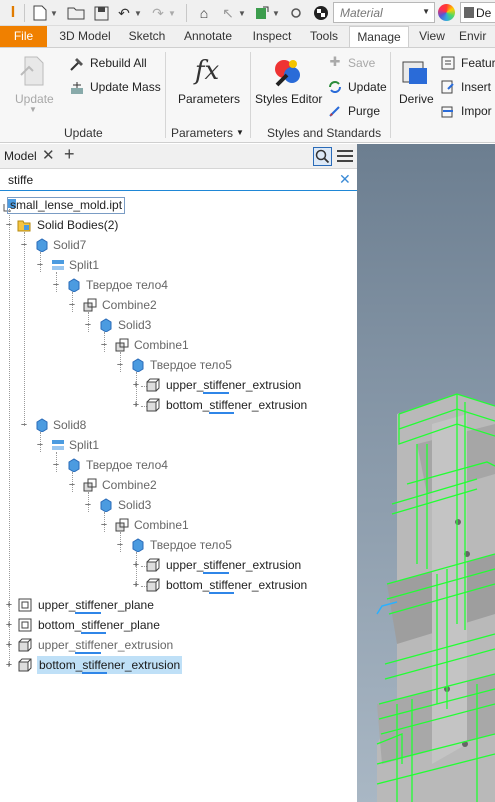 The height and width of the screenshot is (802, 495). What do you see at coordinates (172, 13) in the screenshot?
I see `redo-dropdown-icon: ▼` at bounding box center [172, 13].